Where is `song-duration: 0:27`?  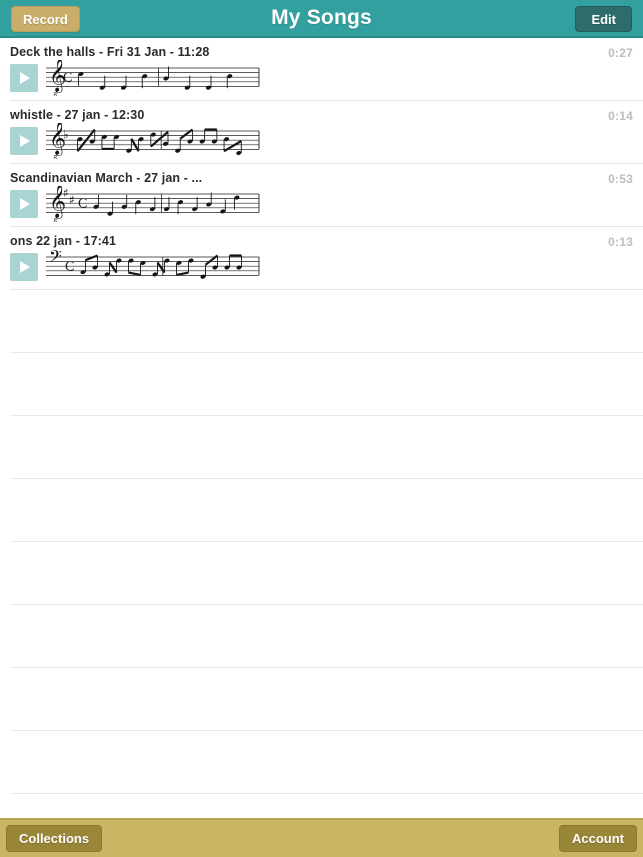
song-duration: 0:27 is located at coordinates (620, 53).